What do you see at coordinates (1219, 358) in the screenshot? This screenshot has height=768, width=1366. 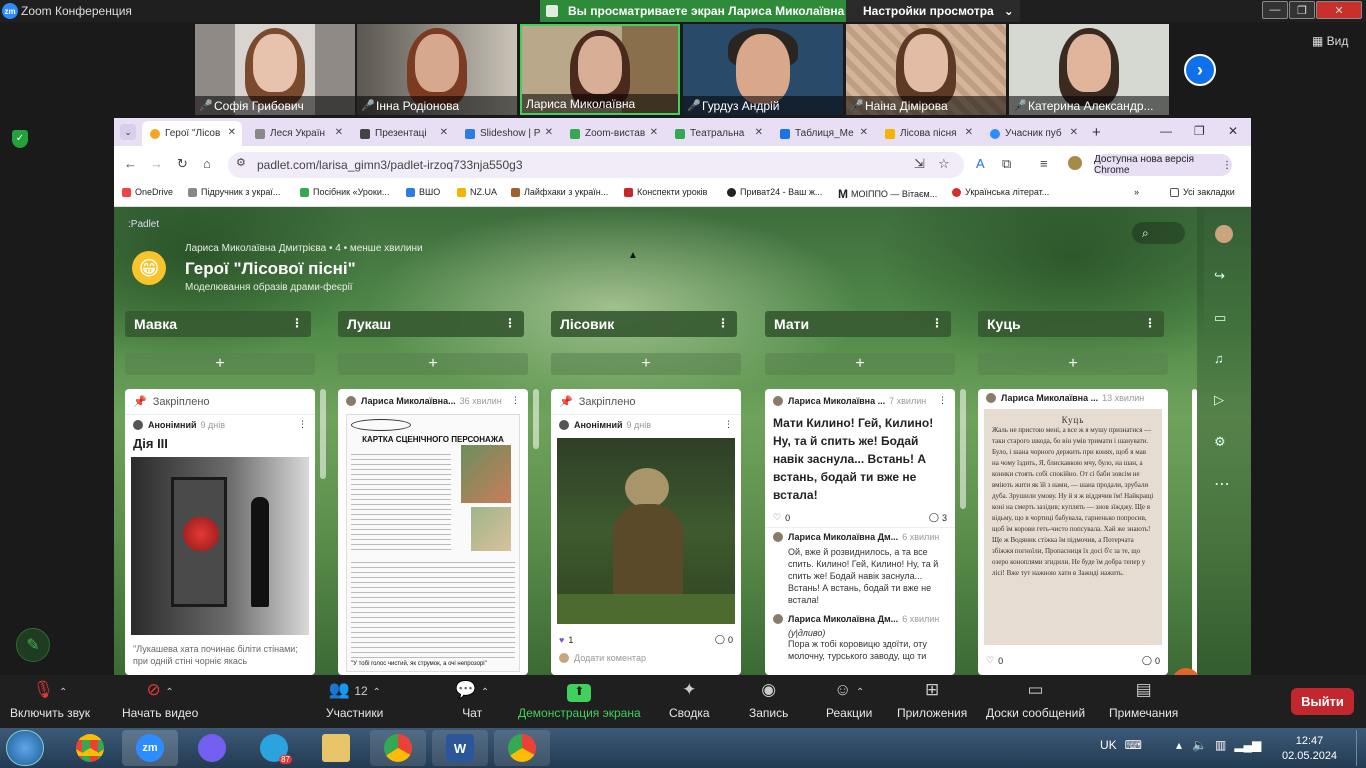 I see `notifications-bell-icon: ♫` at bounding box center [1219, 358].